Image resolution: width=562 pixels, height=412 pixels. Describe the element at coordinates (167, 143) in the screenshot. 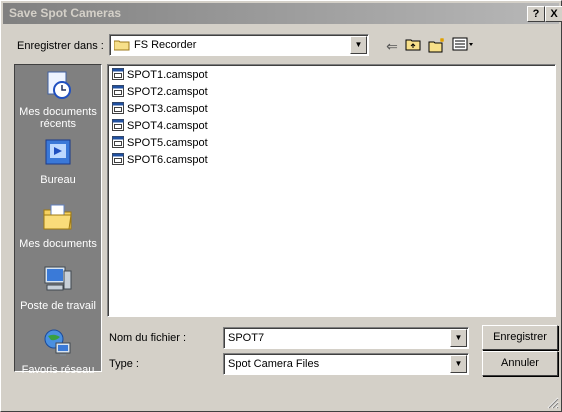

I see `file-name: SPOT5.camspot` at that location.